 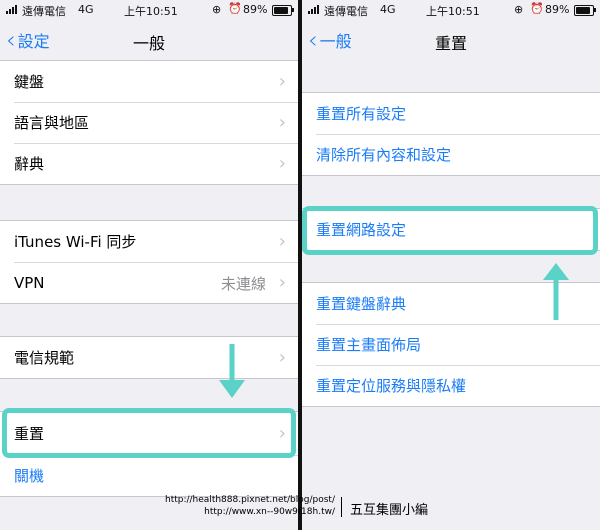 What do you see at coordinates (391, 386) in the screenshot?
I see `list-item-label: 重置定位服務與隱私權` at bounding box center [391, 386].